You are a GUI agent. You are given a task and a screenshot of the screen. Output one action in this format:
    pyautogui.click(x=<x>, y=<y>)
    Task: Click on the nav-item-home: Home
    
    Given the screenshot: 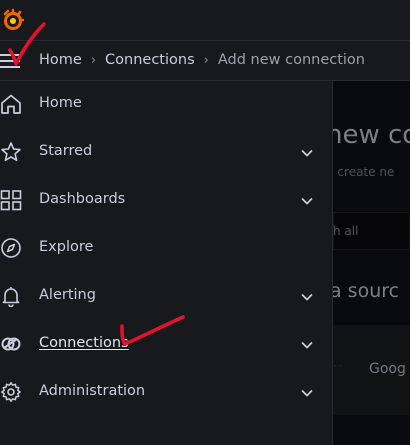 What is the action you would take?
    pyautogui.click(x=166, y=105)
    